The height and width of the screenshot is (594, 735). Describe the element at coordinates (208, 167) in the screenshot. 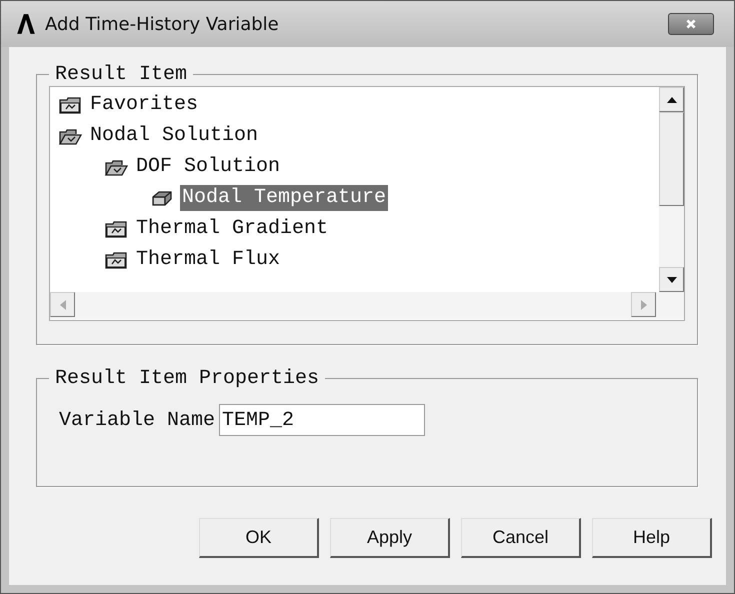

I see `tree-item: DOF Solution` at that location.